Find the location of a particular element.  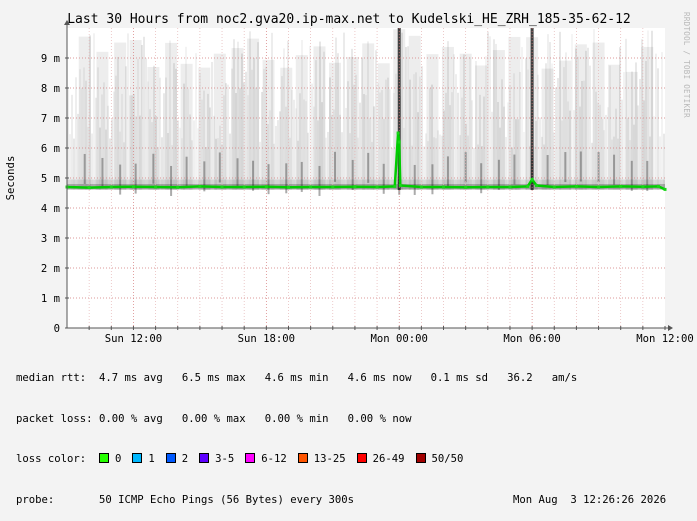

loss-color-item-5: 13-25 is located at coordinates (321, 460).